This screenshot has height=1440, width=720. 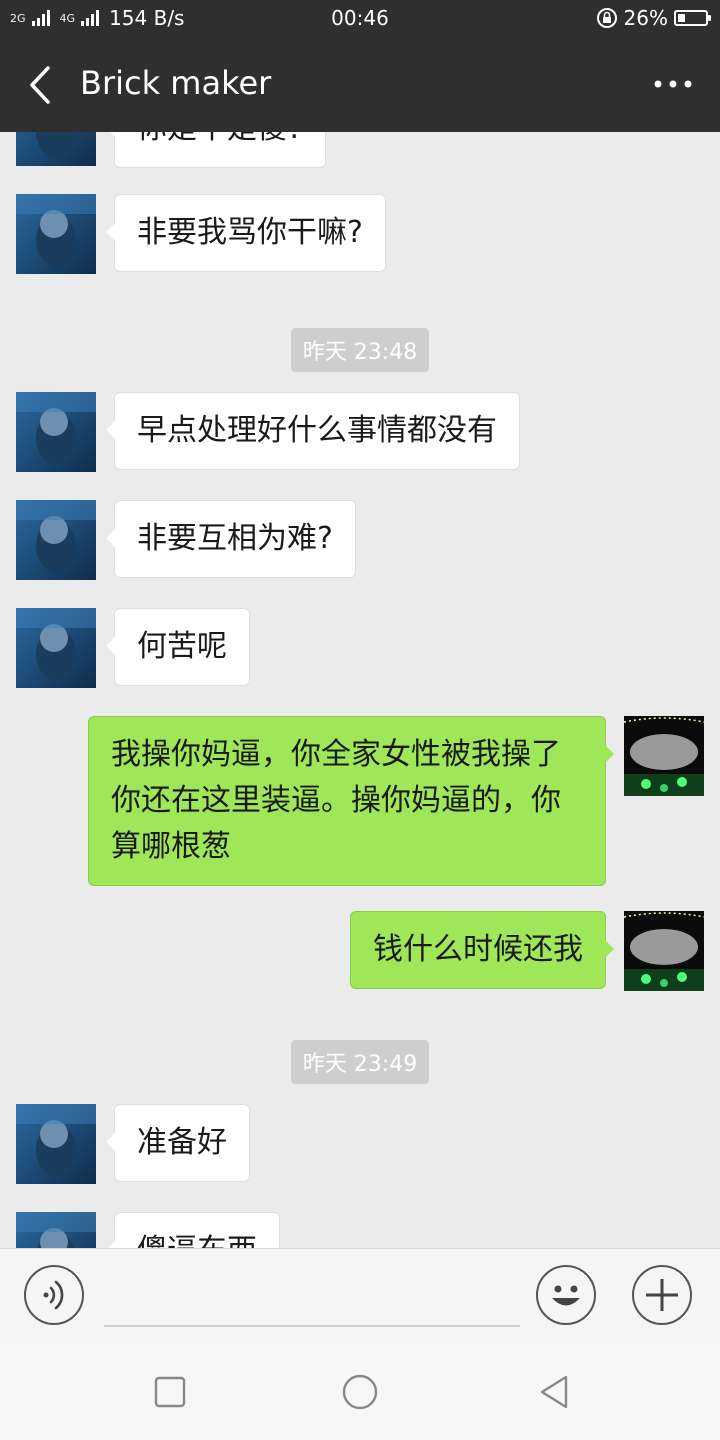 I want to click on emoji-icon, so click(x=566, y=1295).